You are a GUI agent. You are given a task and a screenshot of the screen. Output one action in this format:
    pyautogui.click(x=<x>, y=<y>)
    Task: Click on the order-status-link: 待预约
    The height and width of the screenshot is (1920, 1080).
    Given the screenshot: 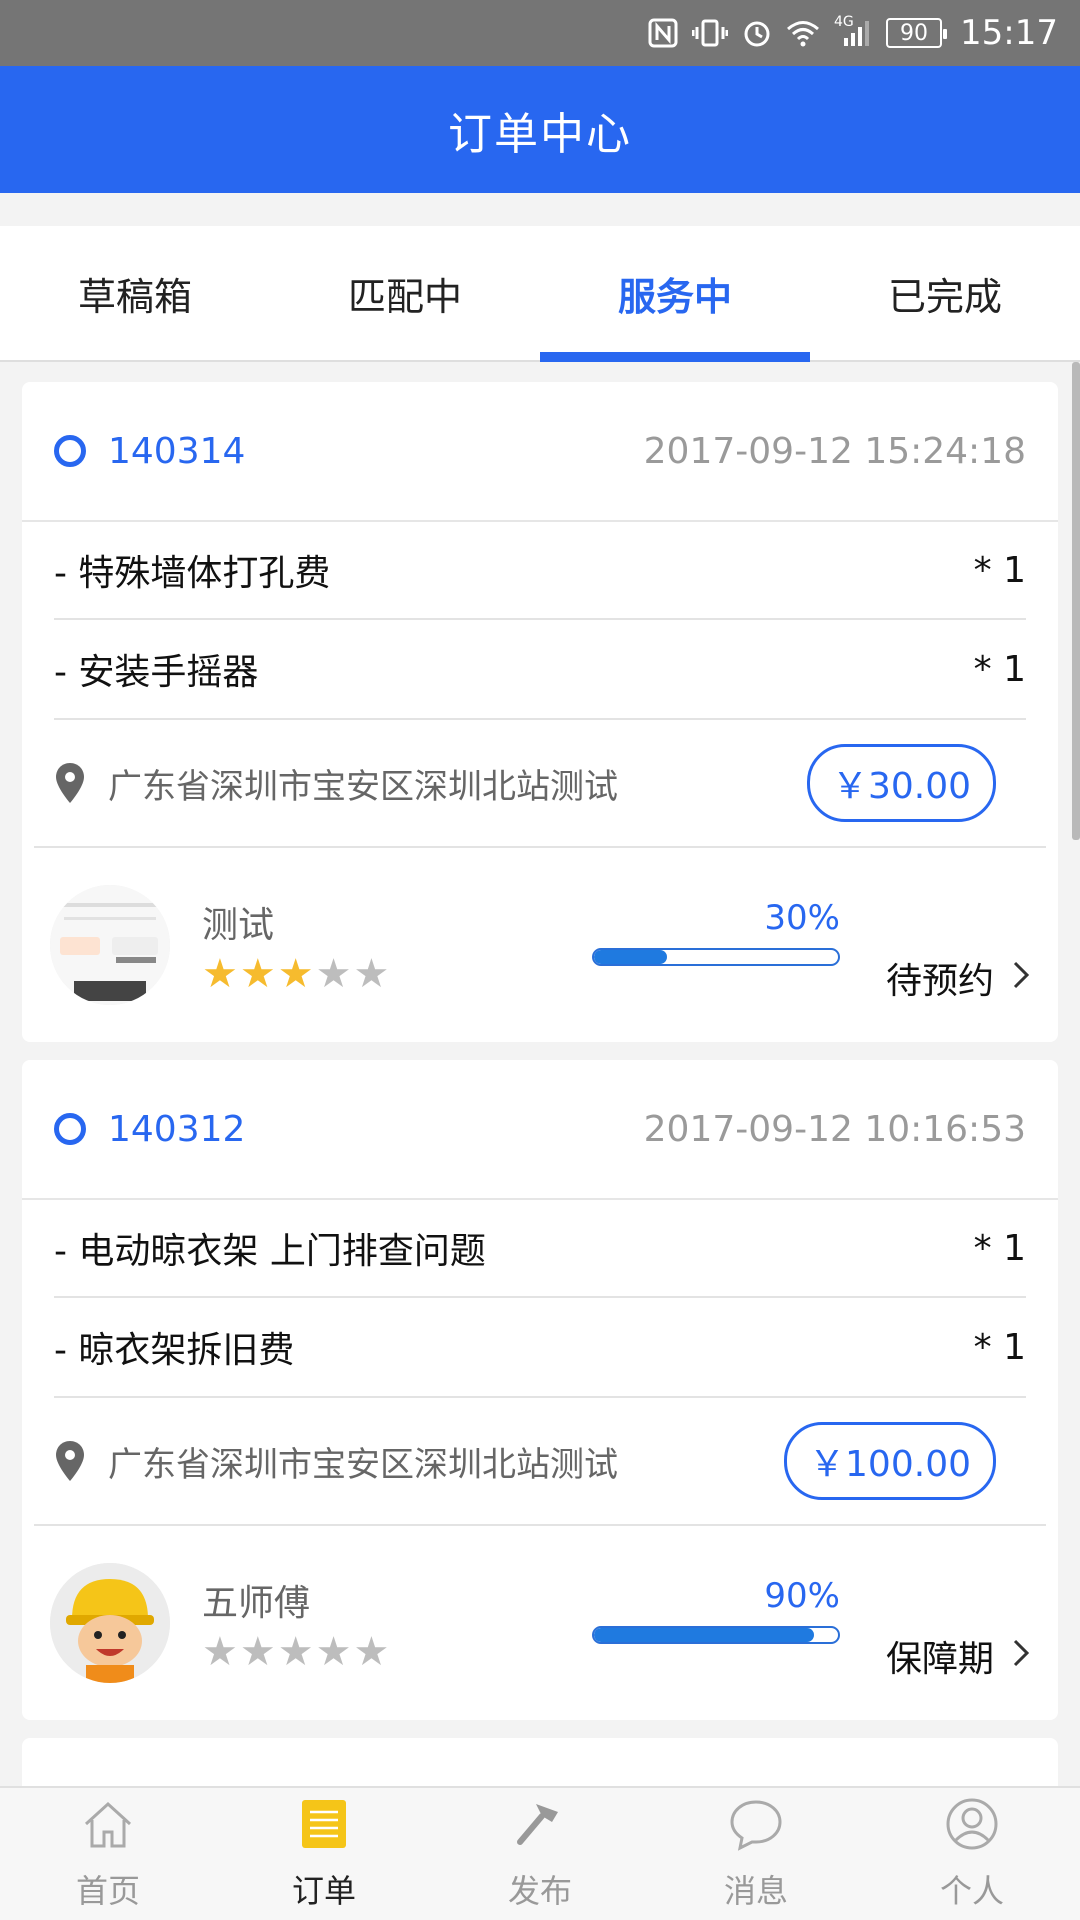 What is the action you would take?
    pyautogui.click(x=958, y=978)
    